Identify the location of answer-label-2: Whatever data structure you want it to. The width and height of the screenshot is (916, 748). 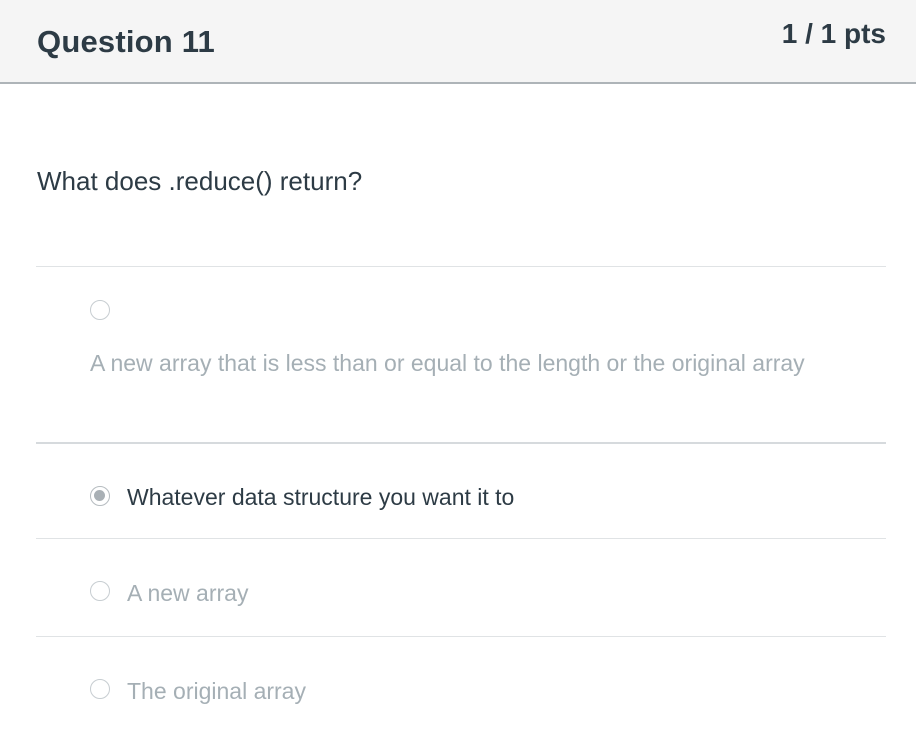
(321, 497).